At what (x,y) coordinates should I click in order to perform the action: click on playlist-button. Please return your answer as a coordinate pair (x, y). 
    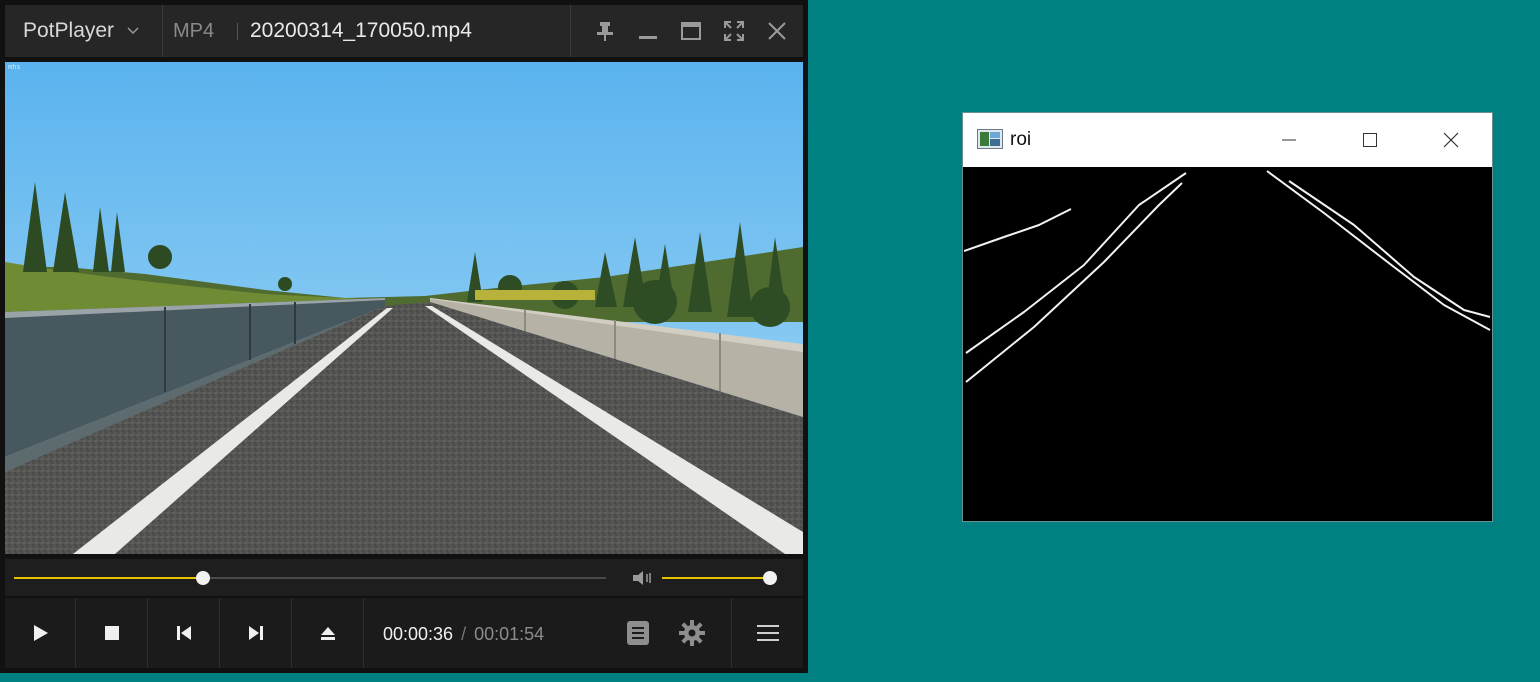
    Looking at the image, I should click on (638, 633).